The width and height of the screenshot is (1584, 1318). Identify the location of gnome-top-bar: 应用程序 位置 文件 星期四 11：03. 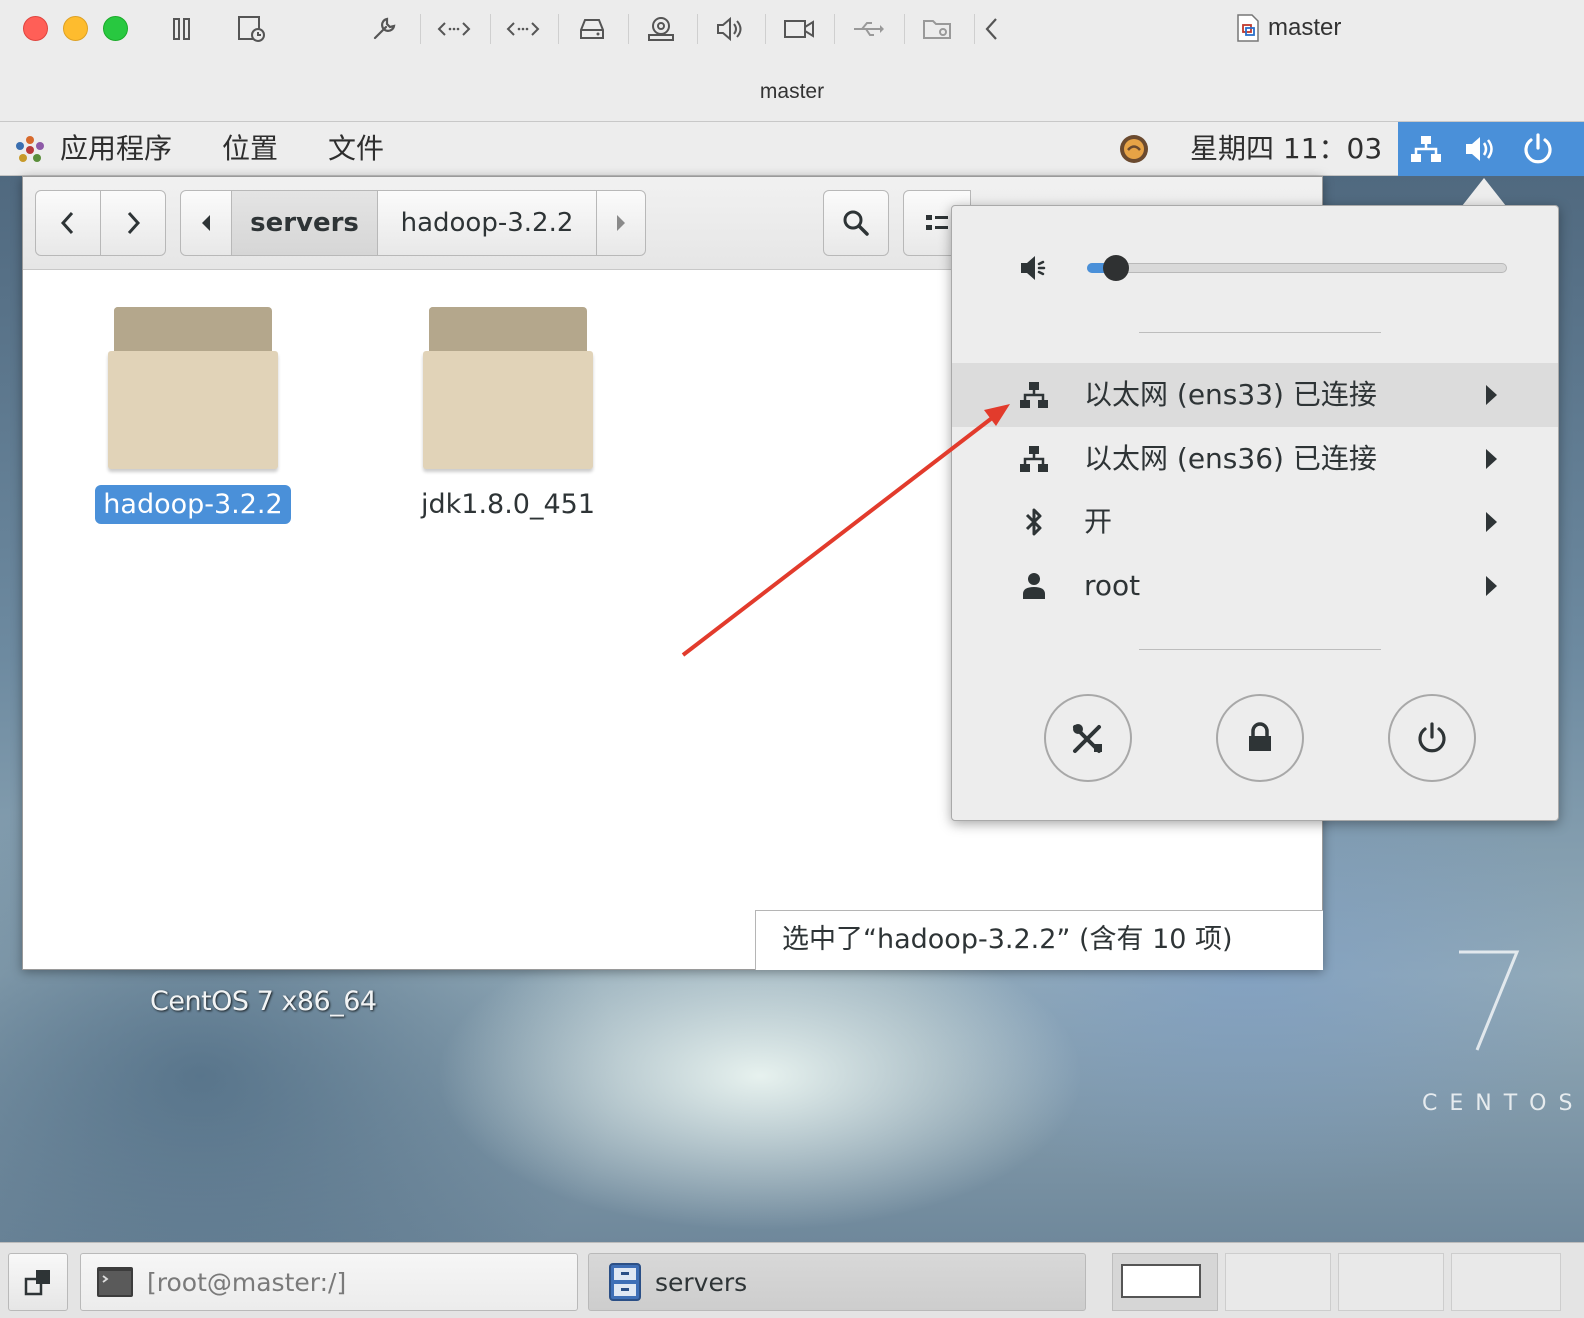
(792, 149).